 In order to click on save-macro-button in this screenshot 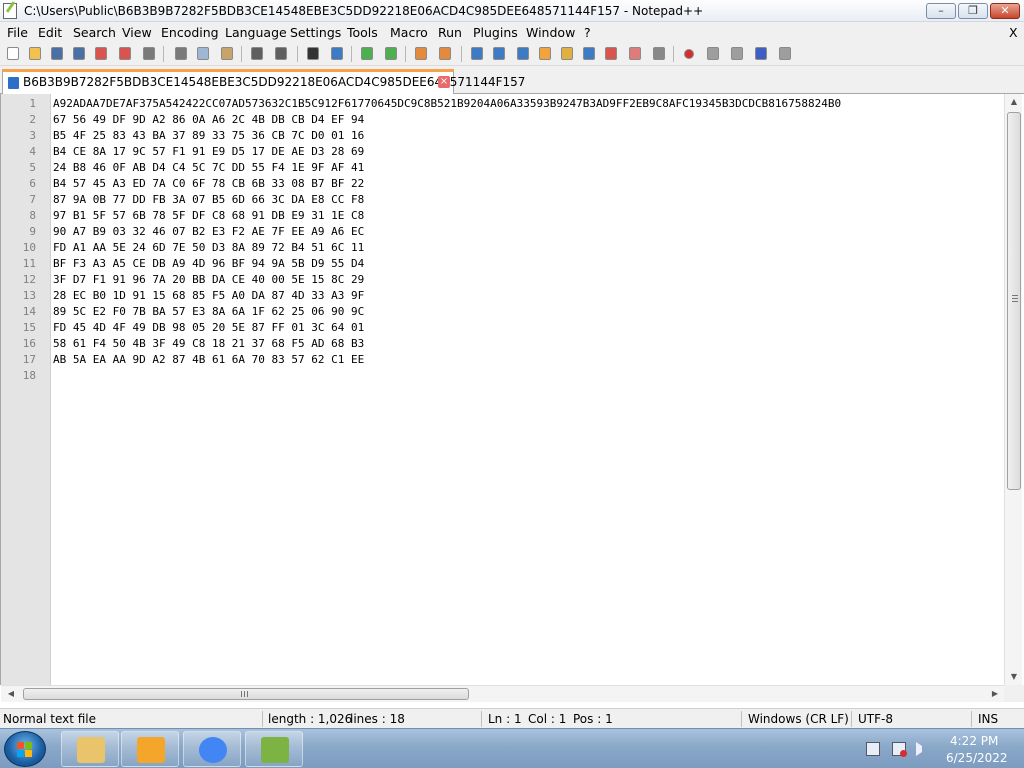, I will do `click(785, 54)`.